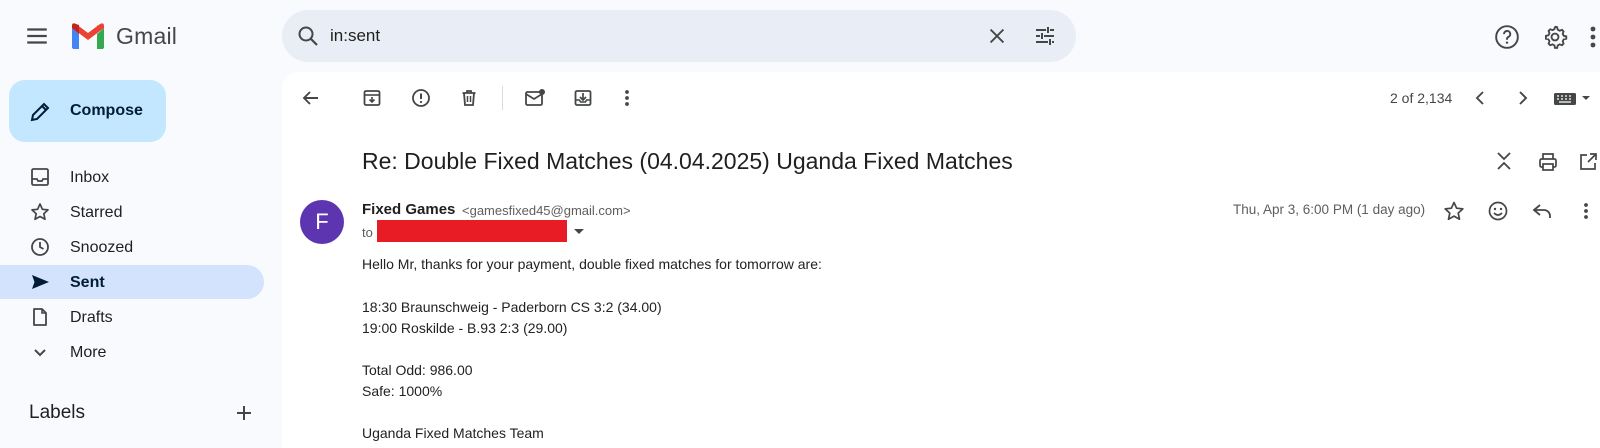 This screenshot has height=448, width=1600. I want to click on sidebar-item-inbox: Inbox, so click(132, 177).